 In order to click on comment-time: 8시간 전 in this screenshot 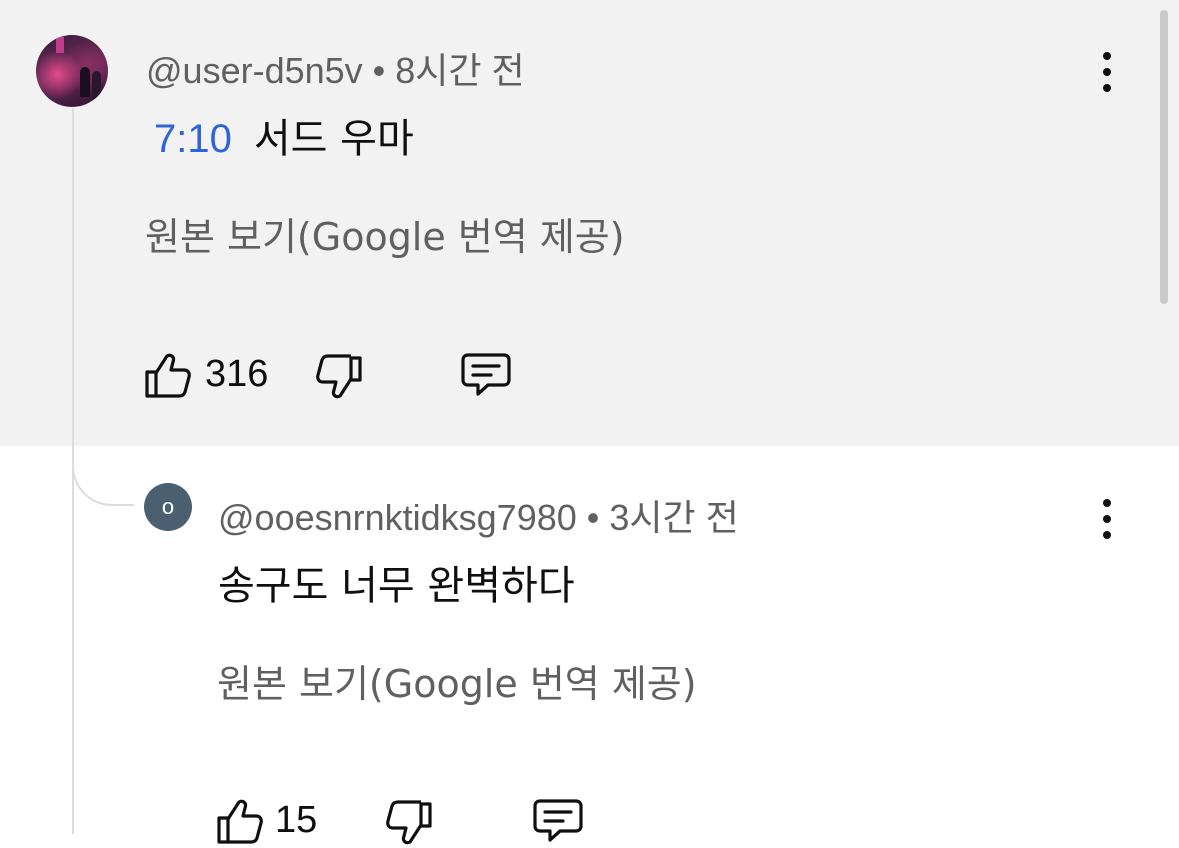, I will do `click(460, 70)`.